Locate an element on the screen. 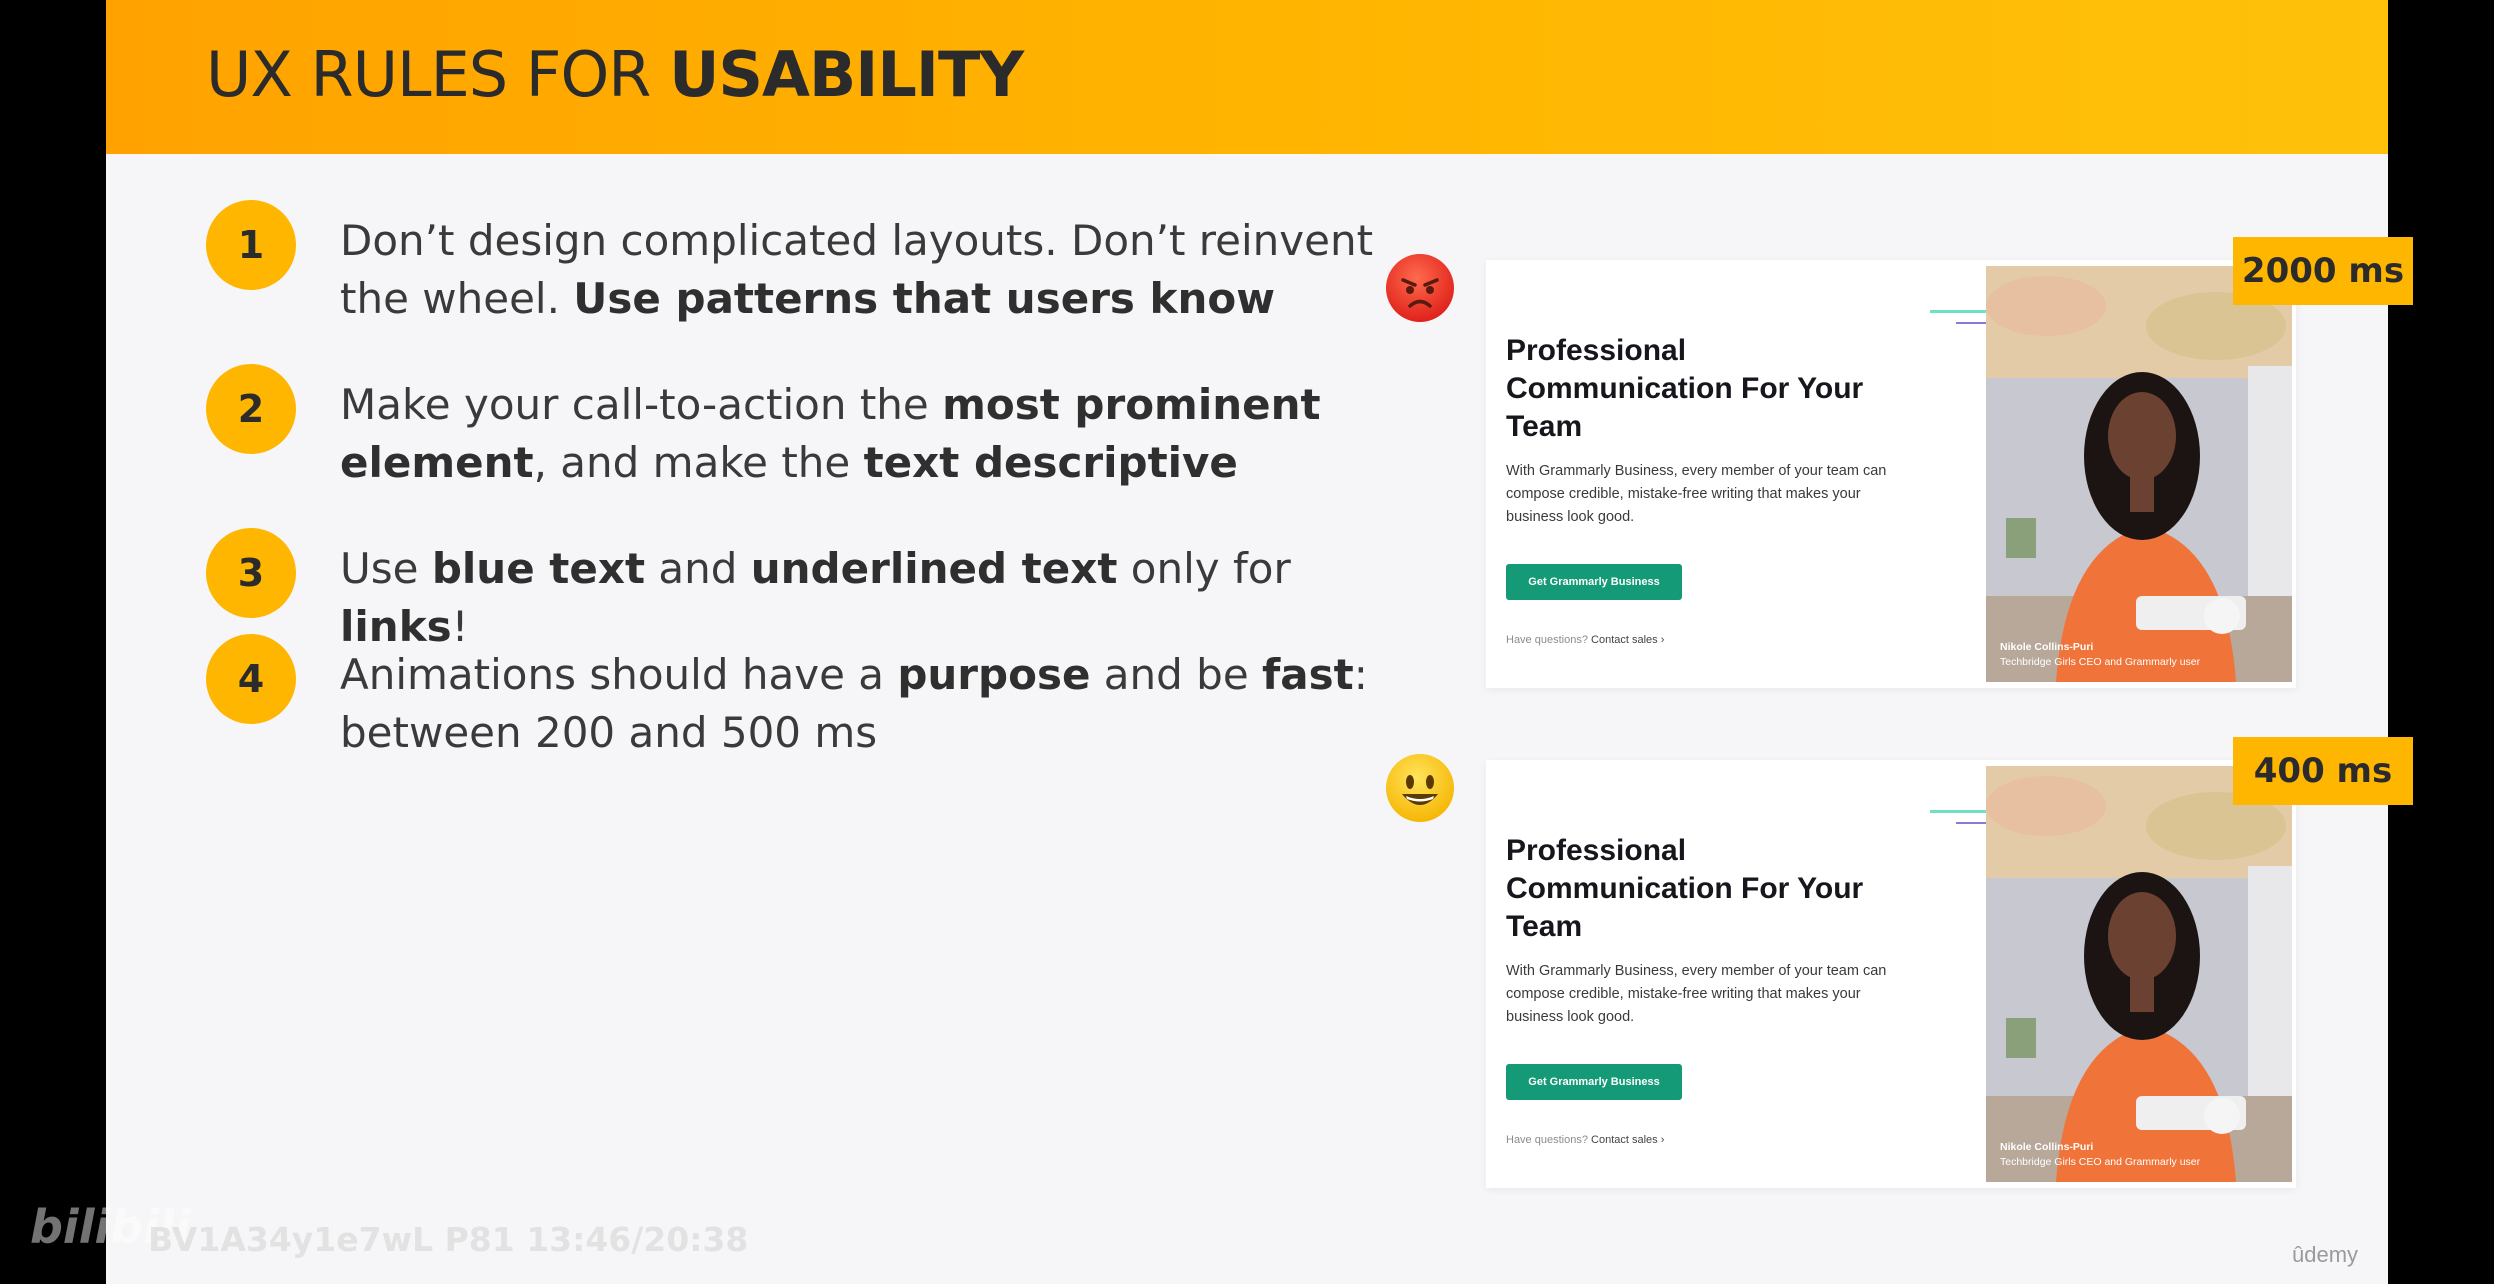 The image size is (2494, 1284). rule-text-part: , and make the is located at coordinates (698, 462).